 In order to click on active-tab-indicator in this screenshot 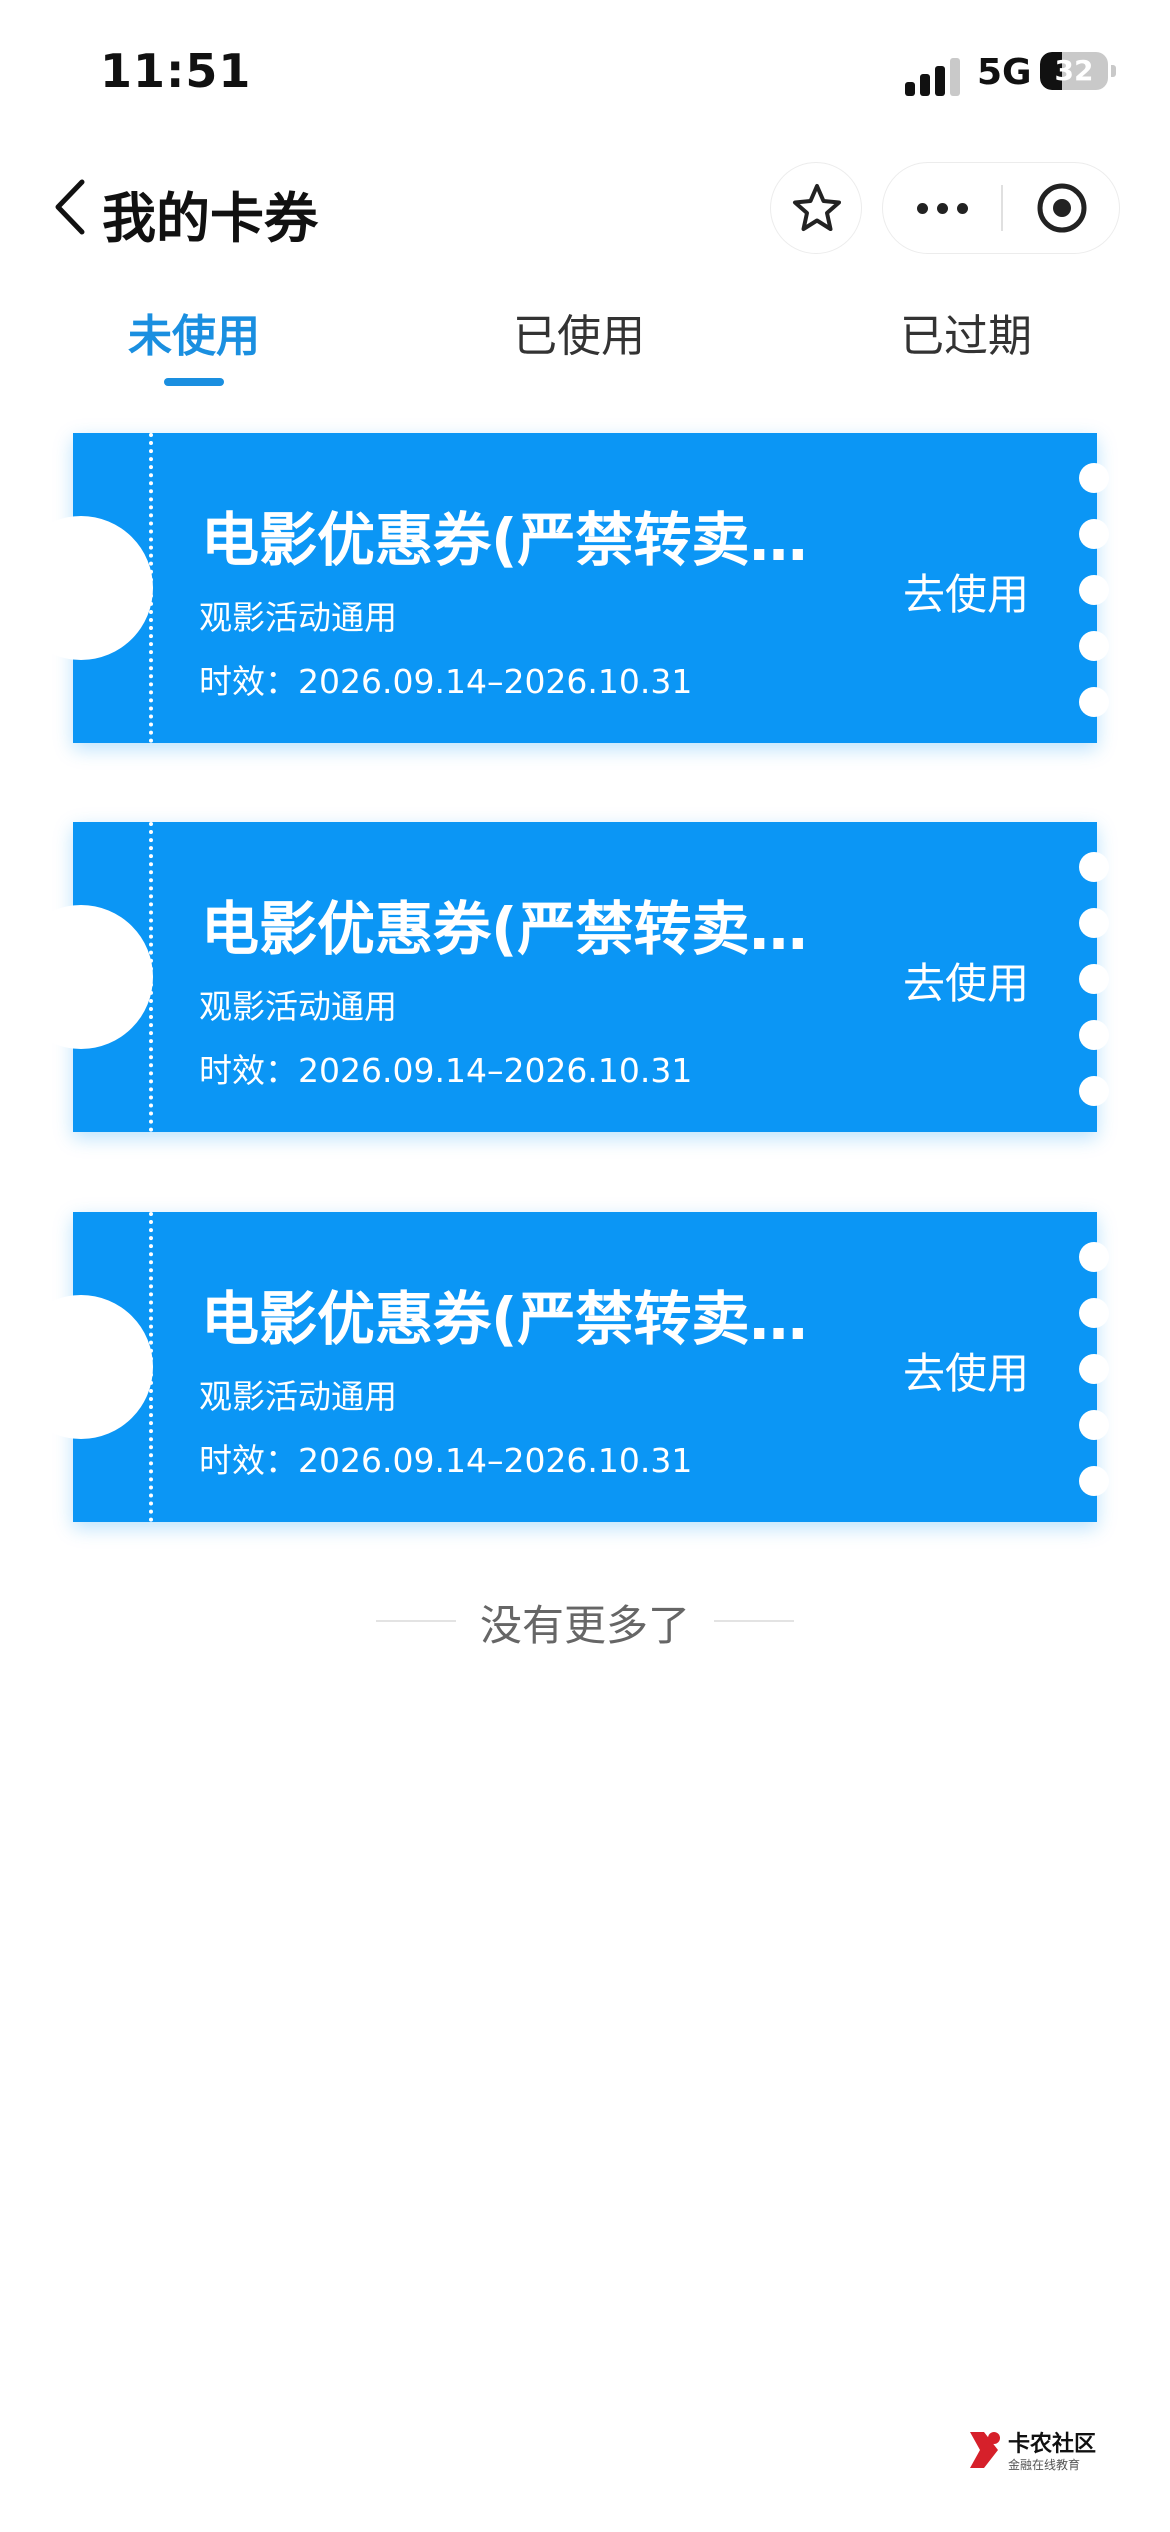, I will do `click(194, 382)`.